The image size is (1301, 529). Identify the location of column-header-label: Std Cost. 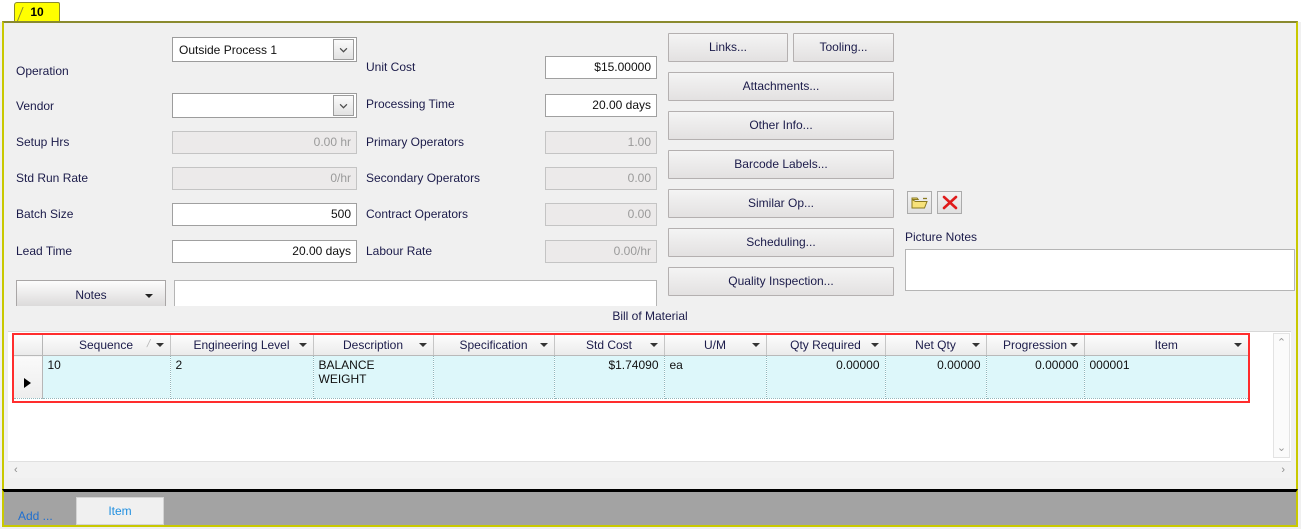
(609, 345).